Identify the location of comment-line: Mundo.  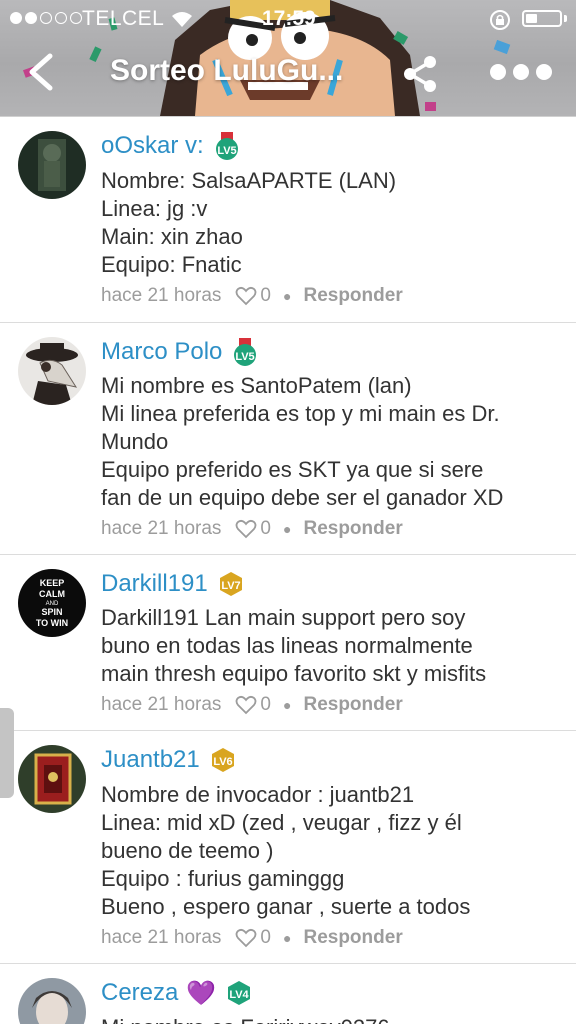
(135, 441).